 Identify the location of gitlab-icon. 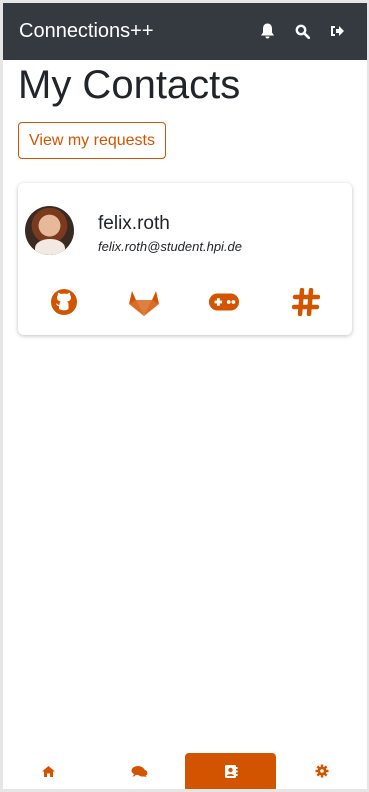
(144, 302).